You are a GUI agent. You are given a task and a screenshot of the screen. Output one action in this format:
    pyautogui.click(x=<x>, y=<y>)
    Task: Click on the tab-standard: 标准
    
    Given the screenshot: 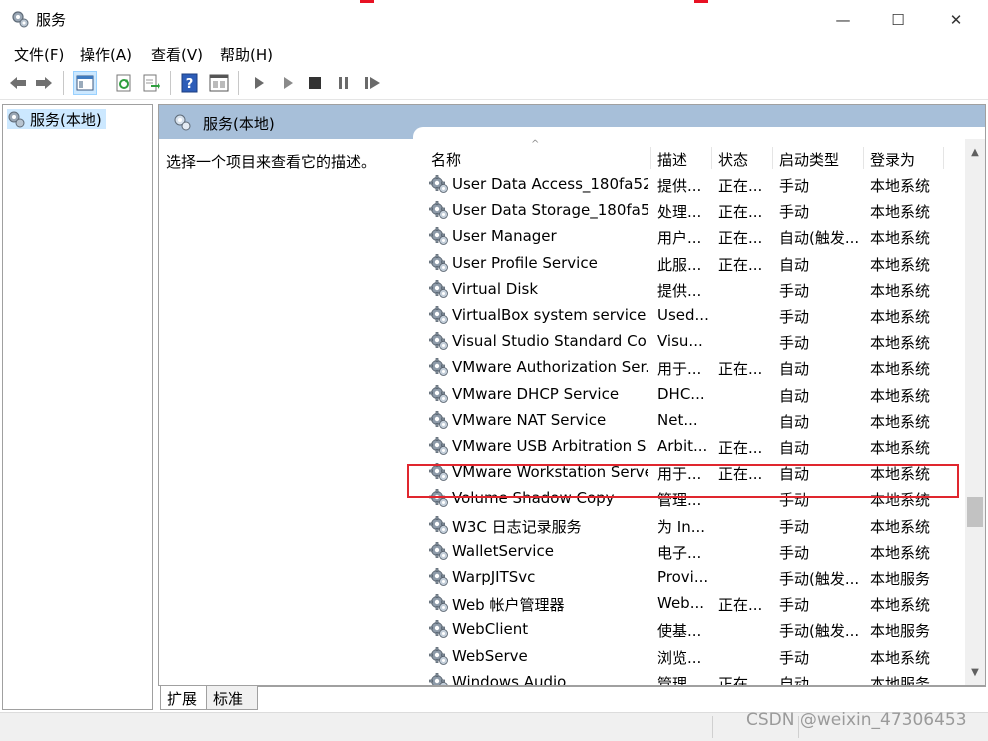 What is the action you would take?
    pyautogui.click(x=232, y=698)
    